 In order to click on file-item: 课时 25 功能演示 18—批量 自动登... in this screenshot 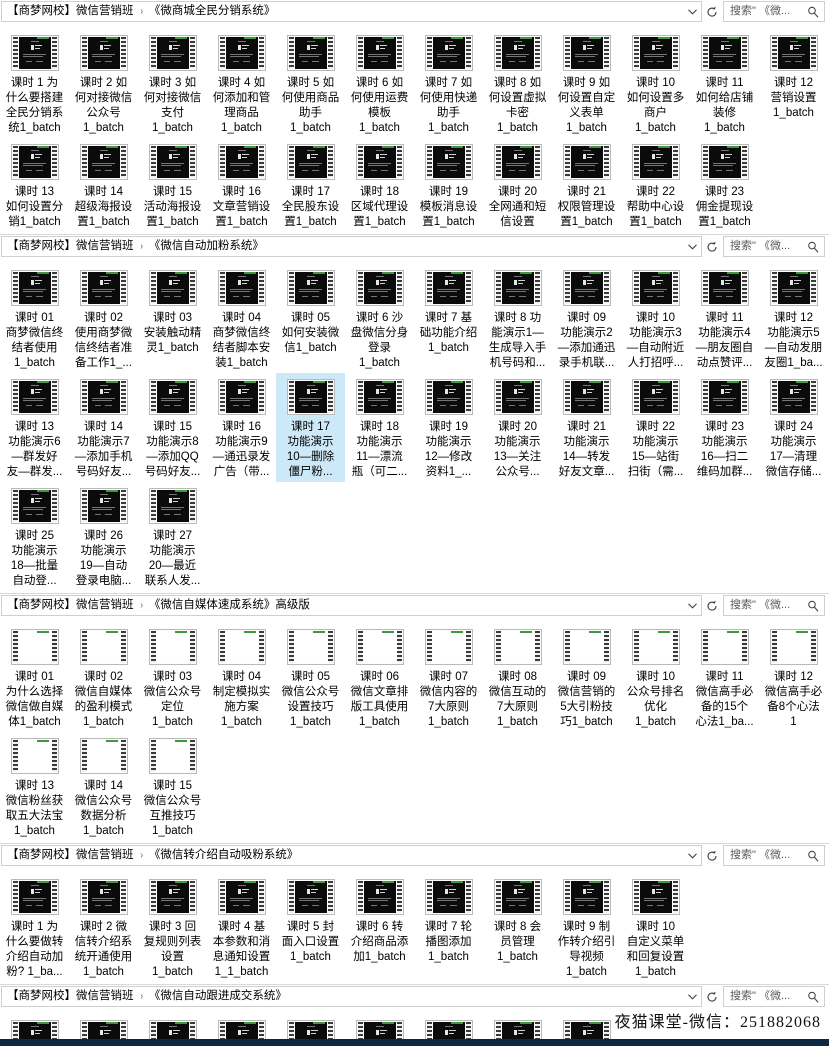, I will do `click(34, 536)`.